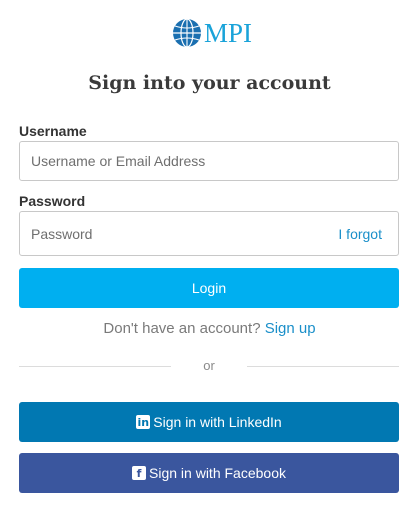 The width and height of the screenshot is (419, 513). Describe the element at coordinates (165, 161) in the screenshot. I see `username-input` at that location.